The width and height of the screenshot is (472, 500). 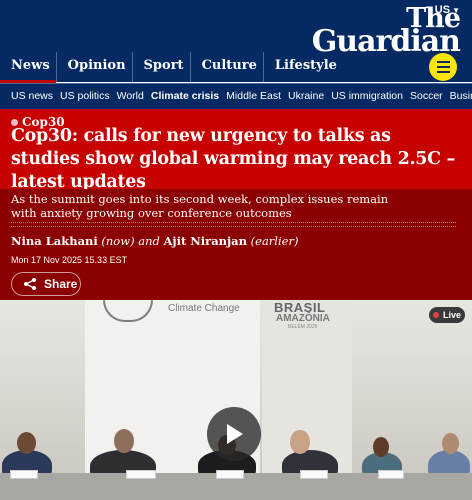 What do you see at coordinates (118, 241) in the screenshot?
I see `author-note: (now)` at bounding box center [118, 241].